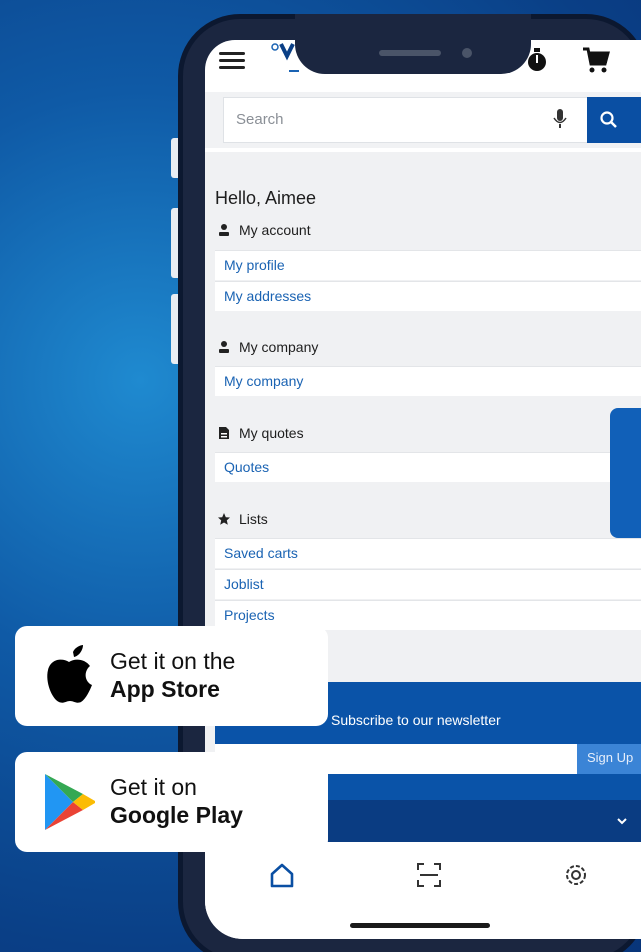 The image size is (641, 952). Describe the element at coordinates (428, 296) in the screenshot. I see `link-my-addresses: My addresses` at that location.